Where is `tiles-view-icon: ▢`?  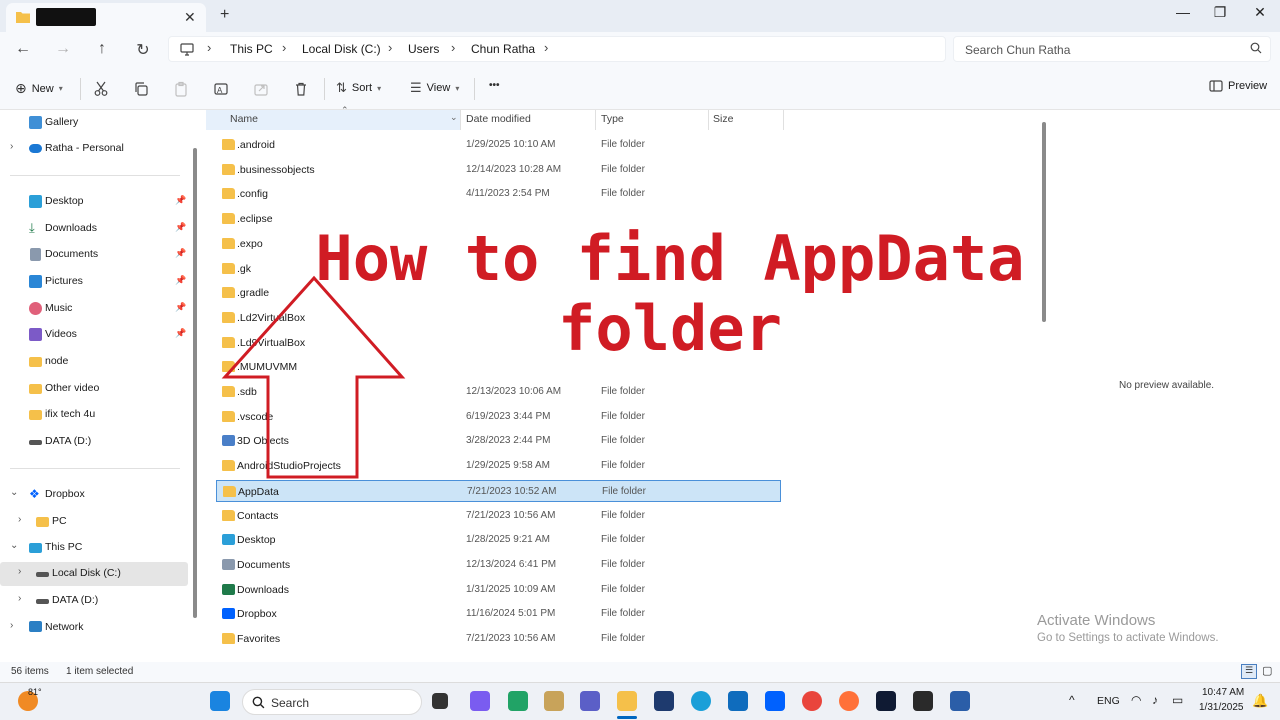
tiles-view-icon: ▢ is located at coordinates (1267, 670).